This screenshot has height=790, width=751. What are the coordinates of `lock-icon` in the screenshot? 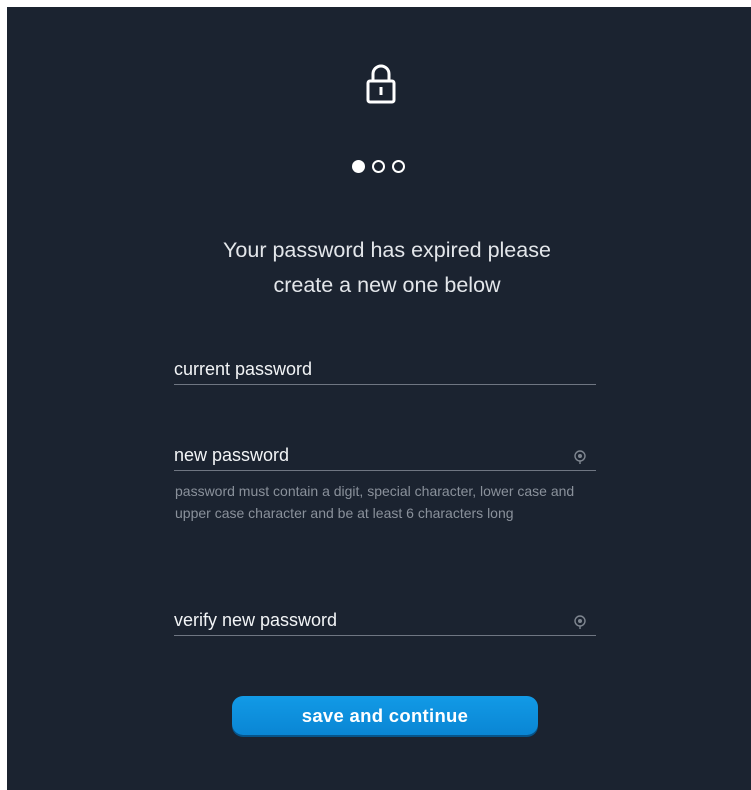 It's located at (381, 84).